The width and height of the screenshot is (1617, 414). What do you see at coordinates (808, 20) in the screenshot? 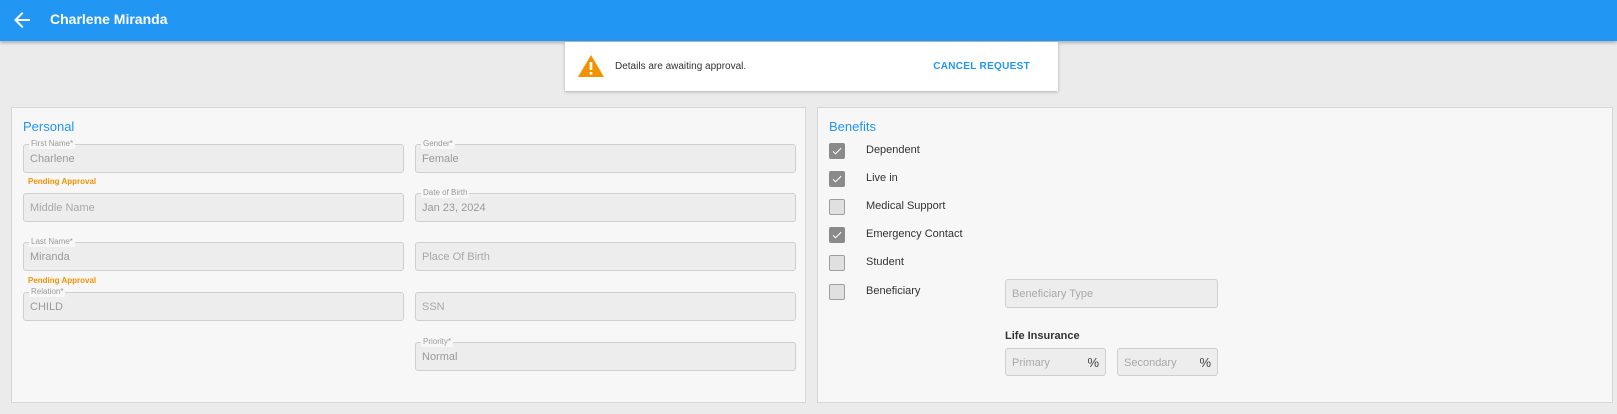
I see `app-bar: Charlene Miranda` at bounding box center [808, 20].